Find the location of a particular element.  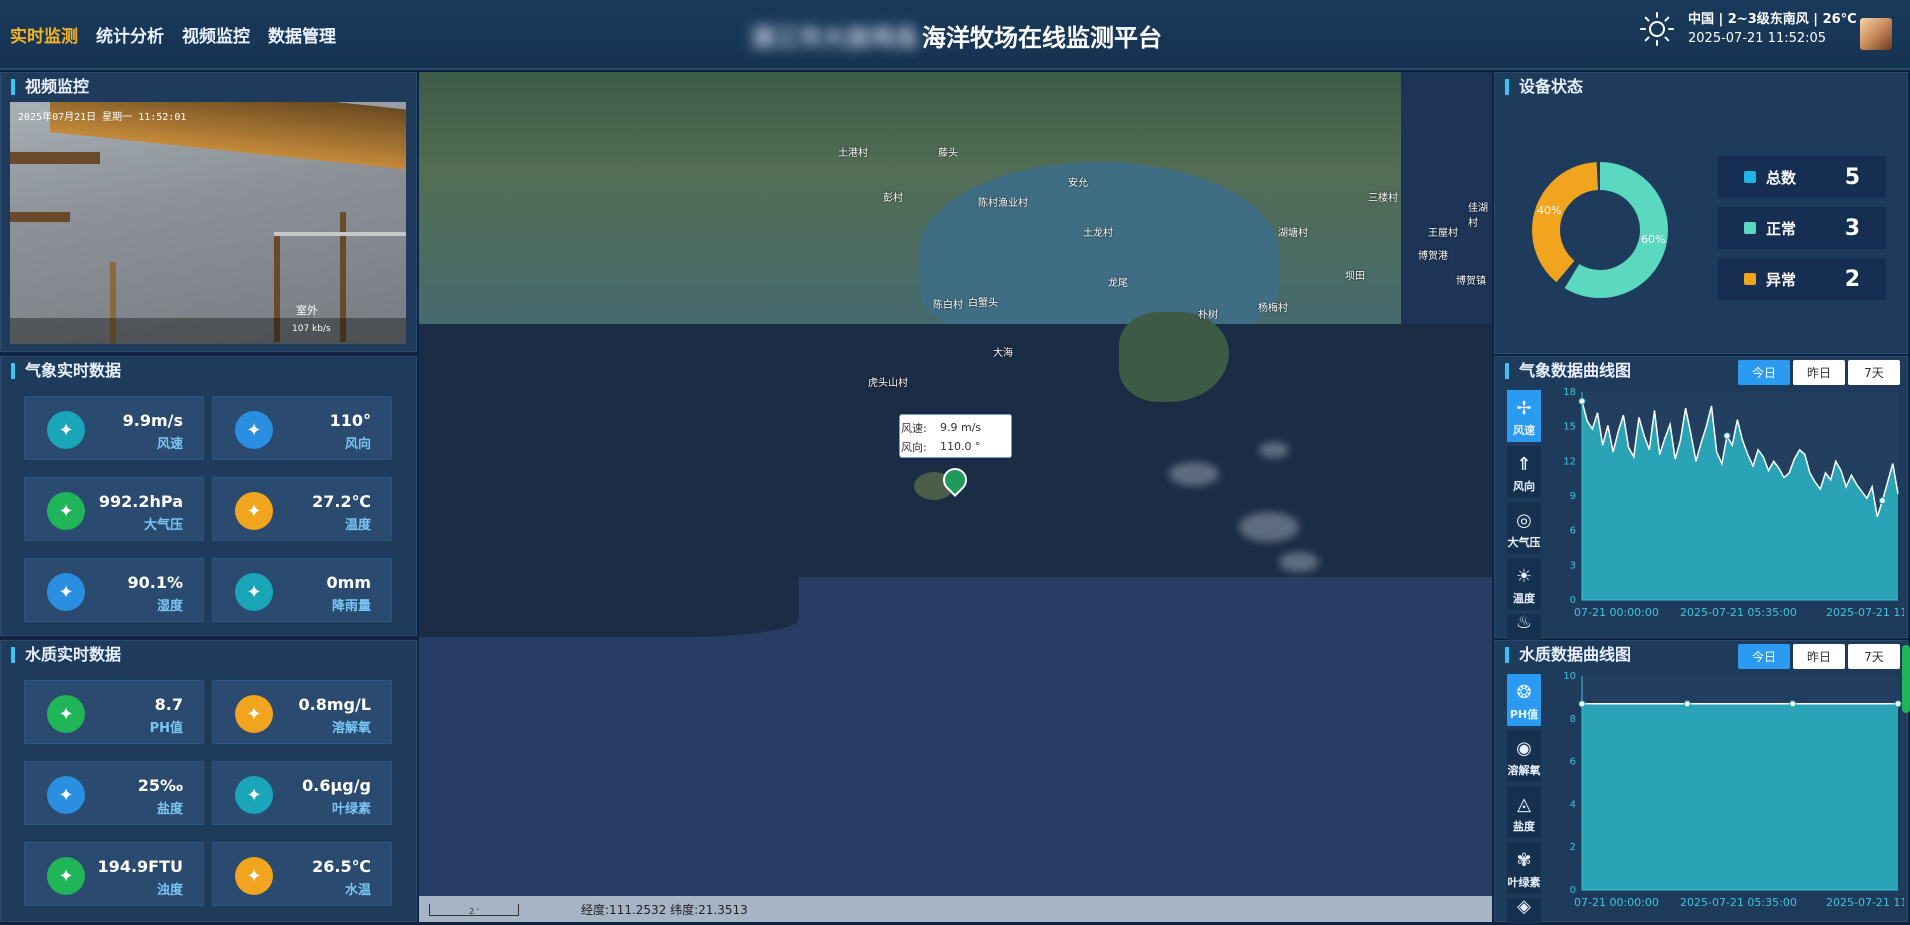

avatar is located at coordinates (1876, 34).